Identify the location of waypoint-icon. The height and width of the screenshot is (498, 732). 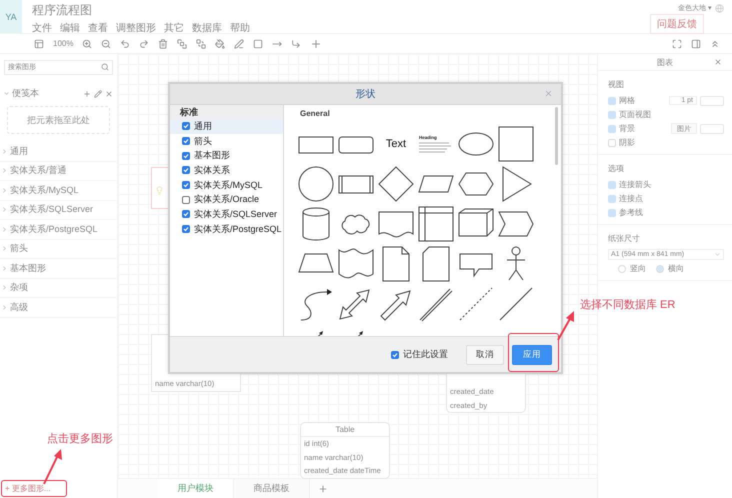
(296, 43).